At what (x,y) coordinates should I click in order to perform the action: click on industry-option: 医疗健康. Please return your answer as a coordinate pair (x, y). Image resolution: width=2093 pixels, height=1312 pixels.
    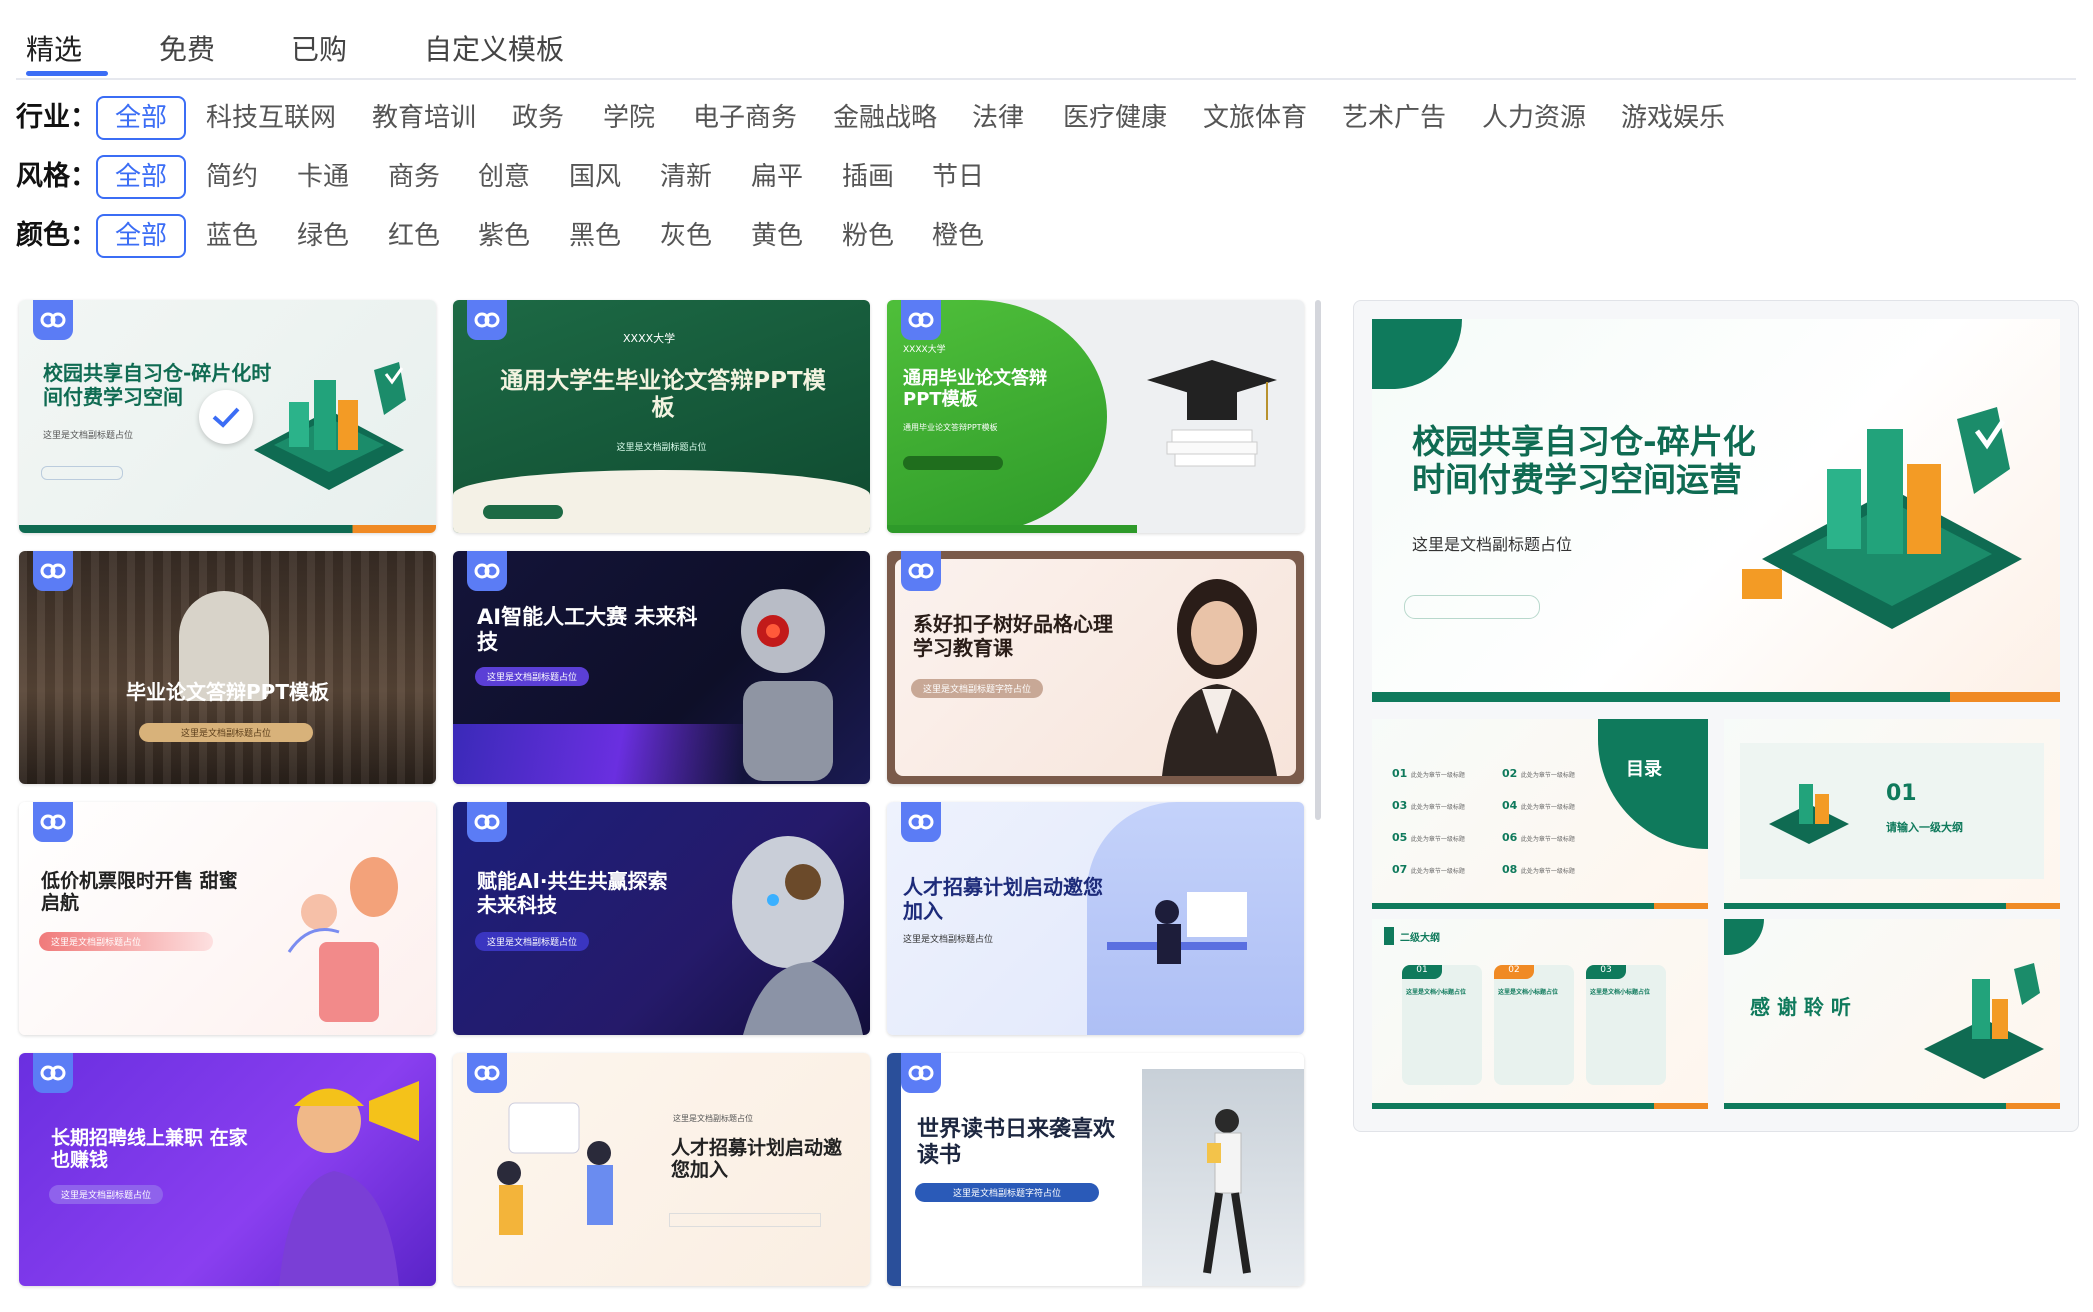
    Looking at the image, I should click on (1115, 118).